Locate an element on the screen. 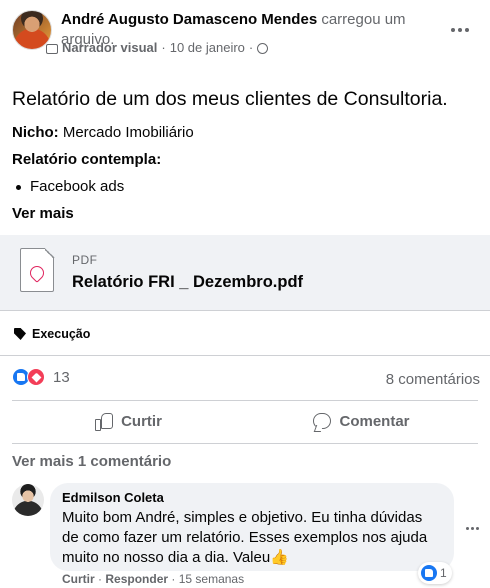 This screenshot has width=490, height=588. niche-value: Mercado Imobiliário is located at coordinates (128, 132).